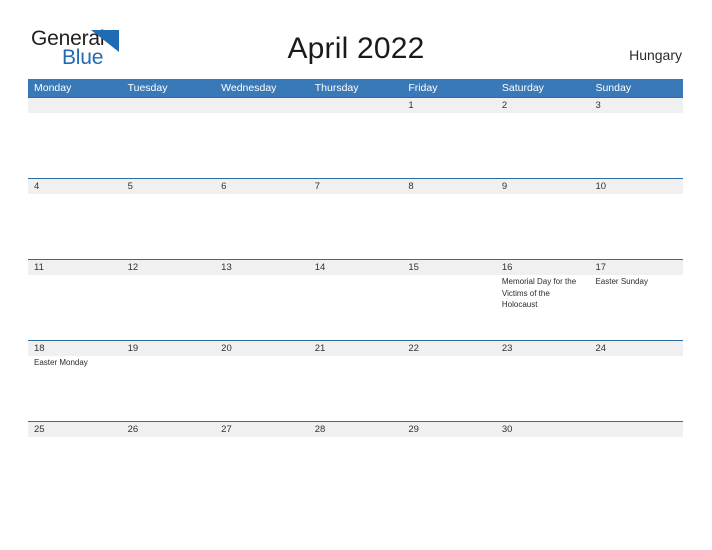  What do you see at coordinates (449, 105) in the screenshot?
I see `day-number: 1` at bounding box center [449, 105].